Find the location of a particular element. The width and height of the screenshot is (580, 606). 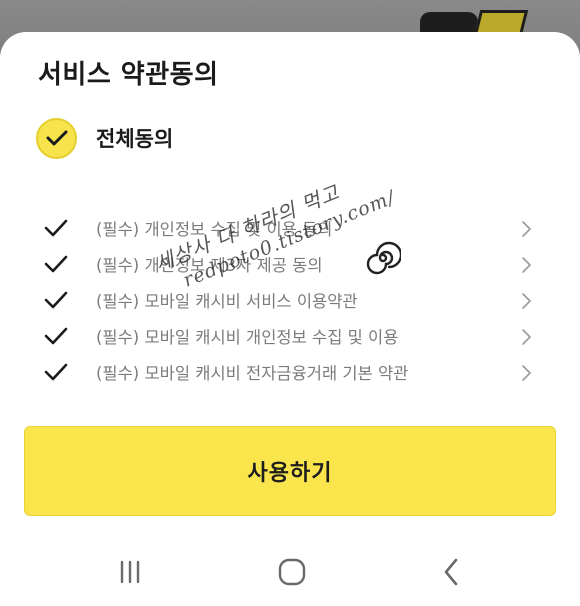

term-label: (필수) 모바일 캐시비 개인정보 수집 및 이용 is located at coordinates (247, 337).